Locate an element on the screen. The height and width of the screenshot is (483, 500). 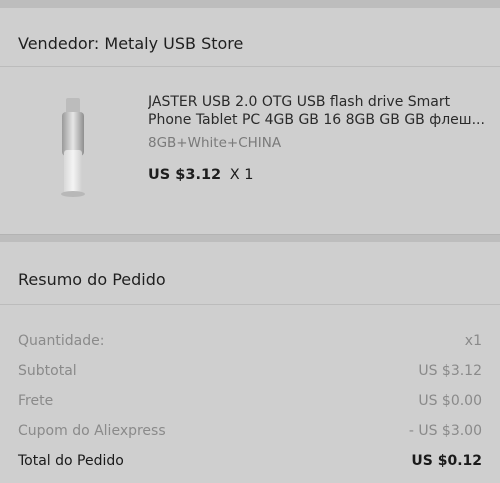
product-image is located at coordinates (72, 145).